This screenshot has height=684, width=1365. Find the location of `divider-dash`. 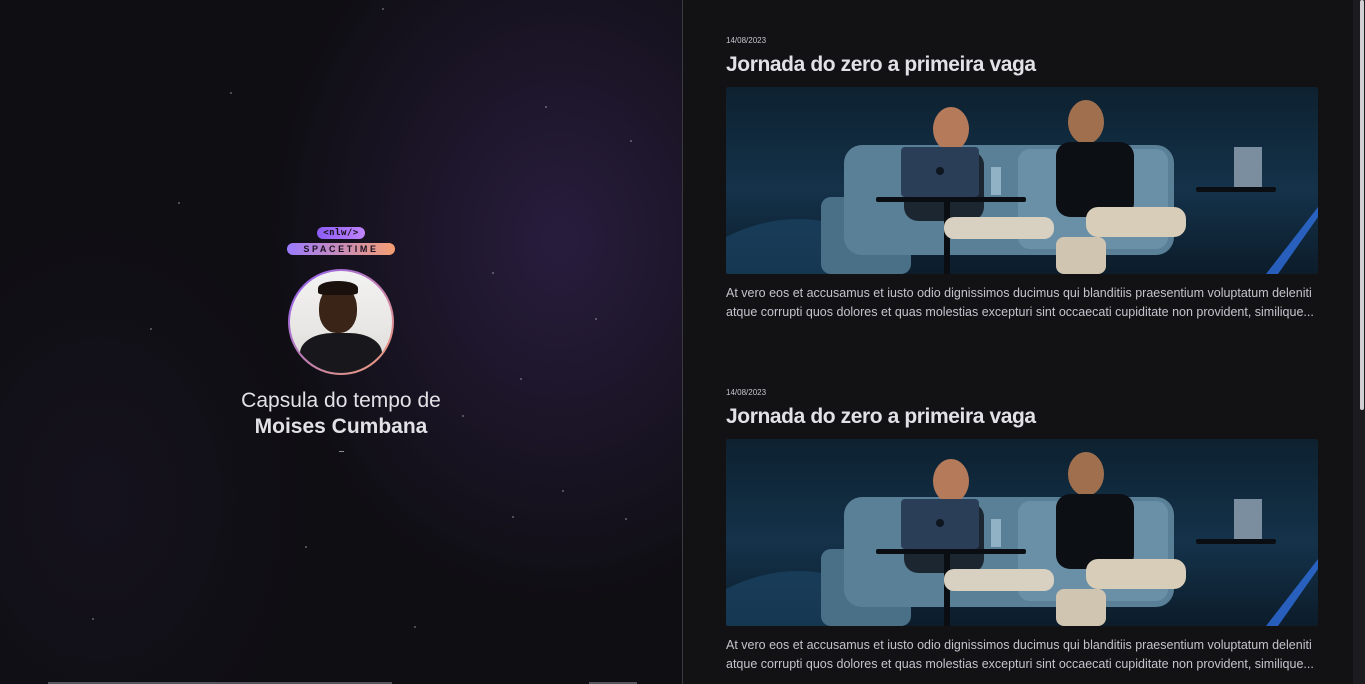

divider-dash is located at coordinates (341, 451).